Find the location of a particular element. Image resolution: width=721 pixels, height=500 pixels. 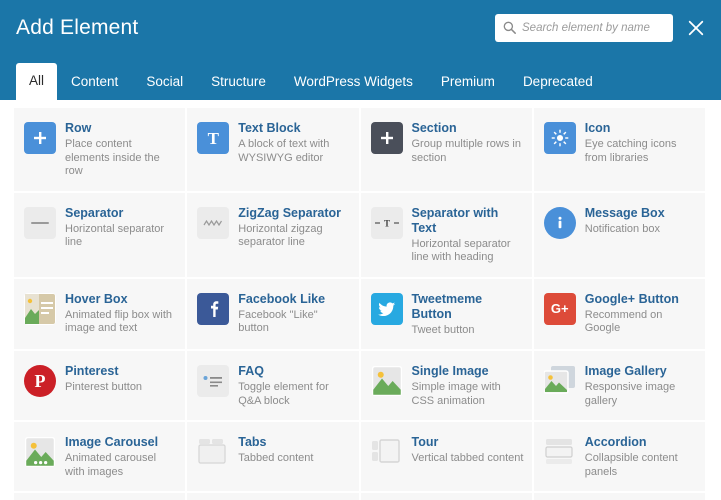

tab-wordpress-widgets: WordPress Widgets is located at coordinates (353, 82).